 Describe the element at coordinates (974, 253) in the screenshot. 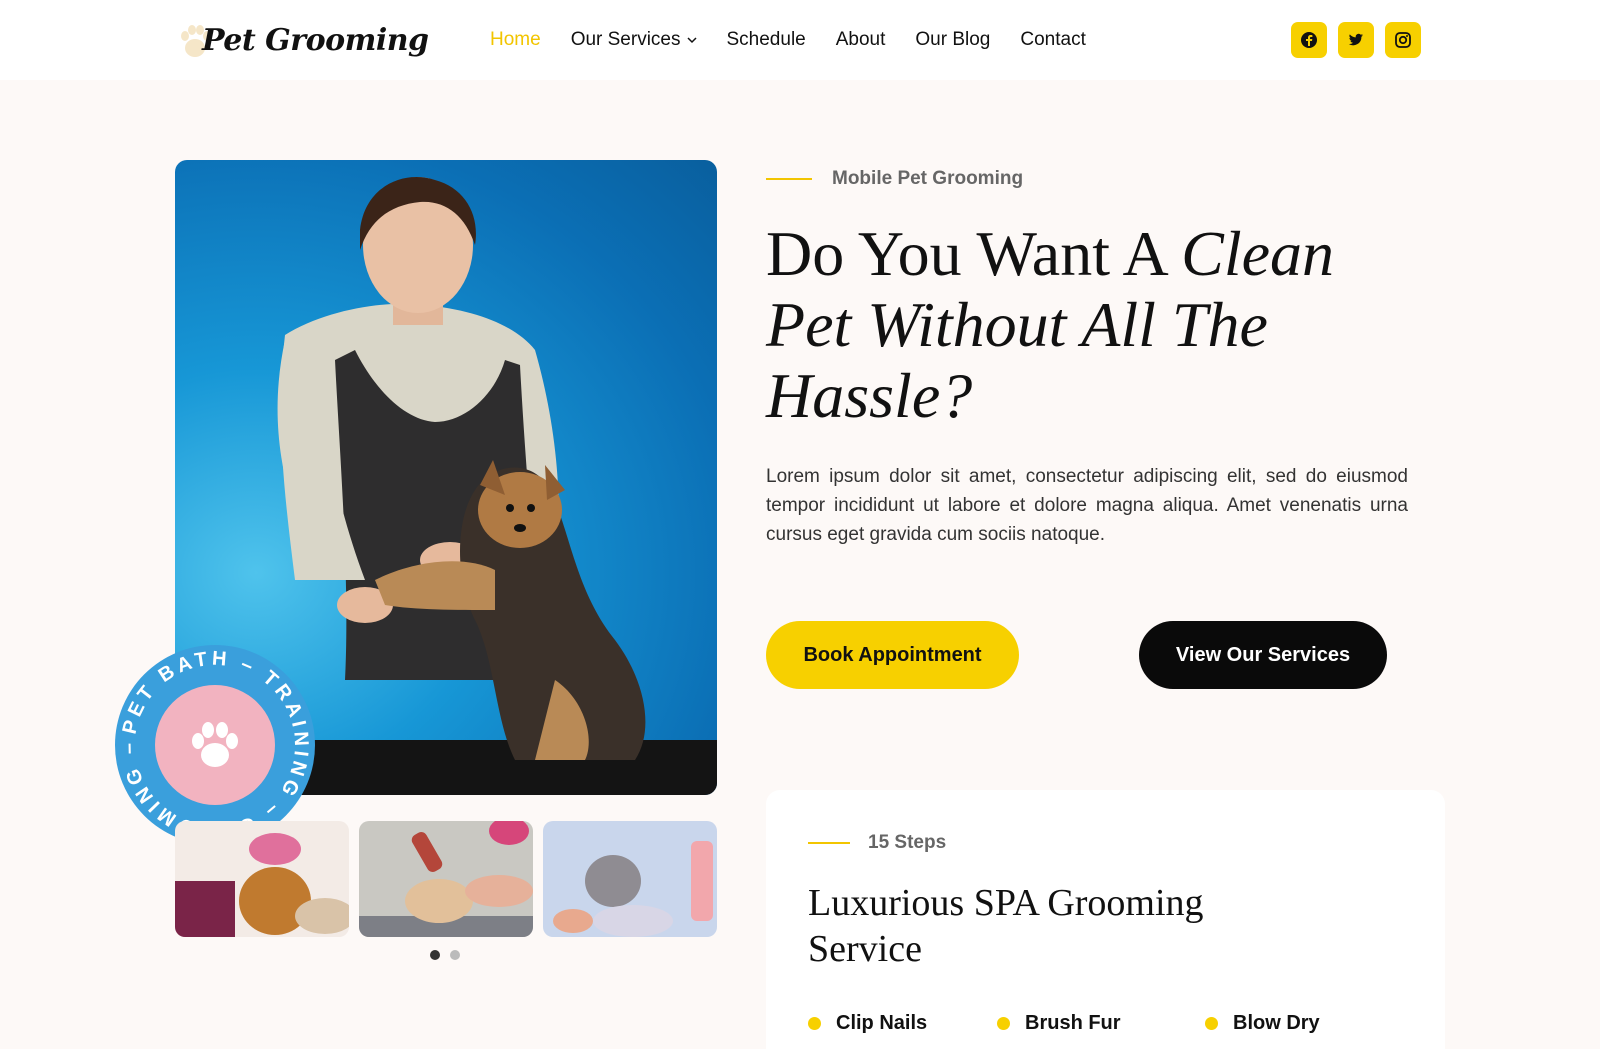

I see `headline-plain: Do You Want A` at that location.